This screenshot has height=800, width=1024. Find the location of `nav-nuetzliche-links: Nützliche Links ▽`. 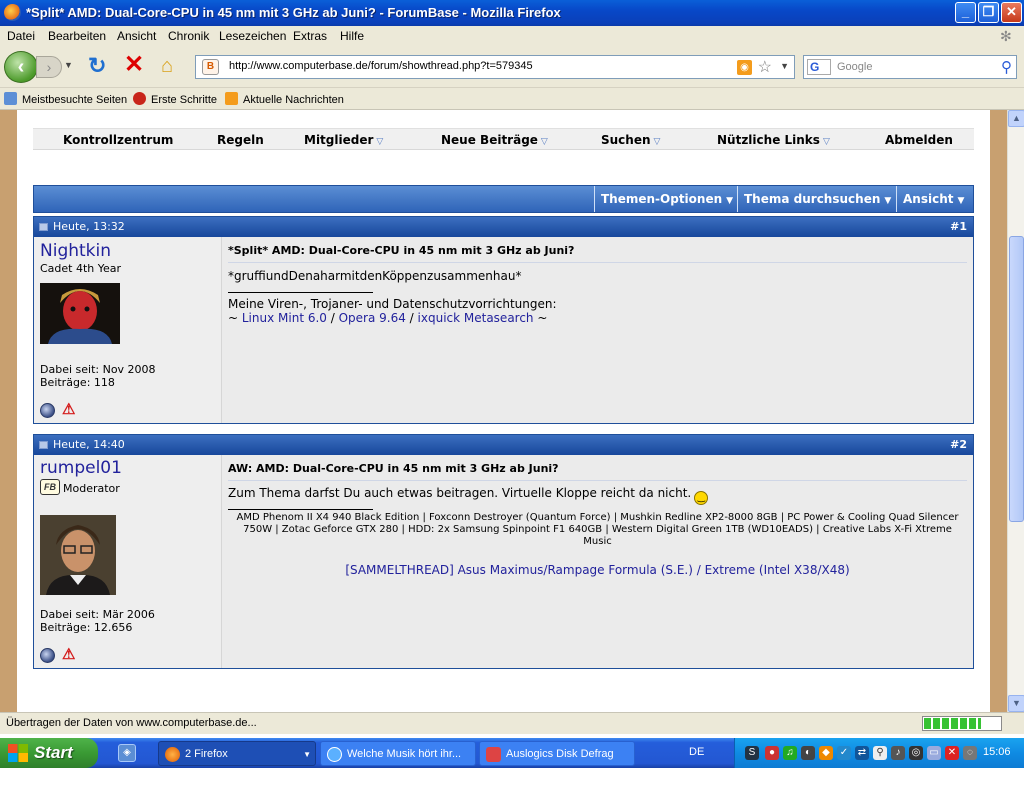

nav-nuetzliche-links: Nützliche Links ▽ is located at coordinates (773, 140).